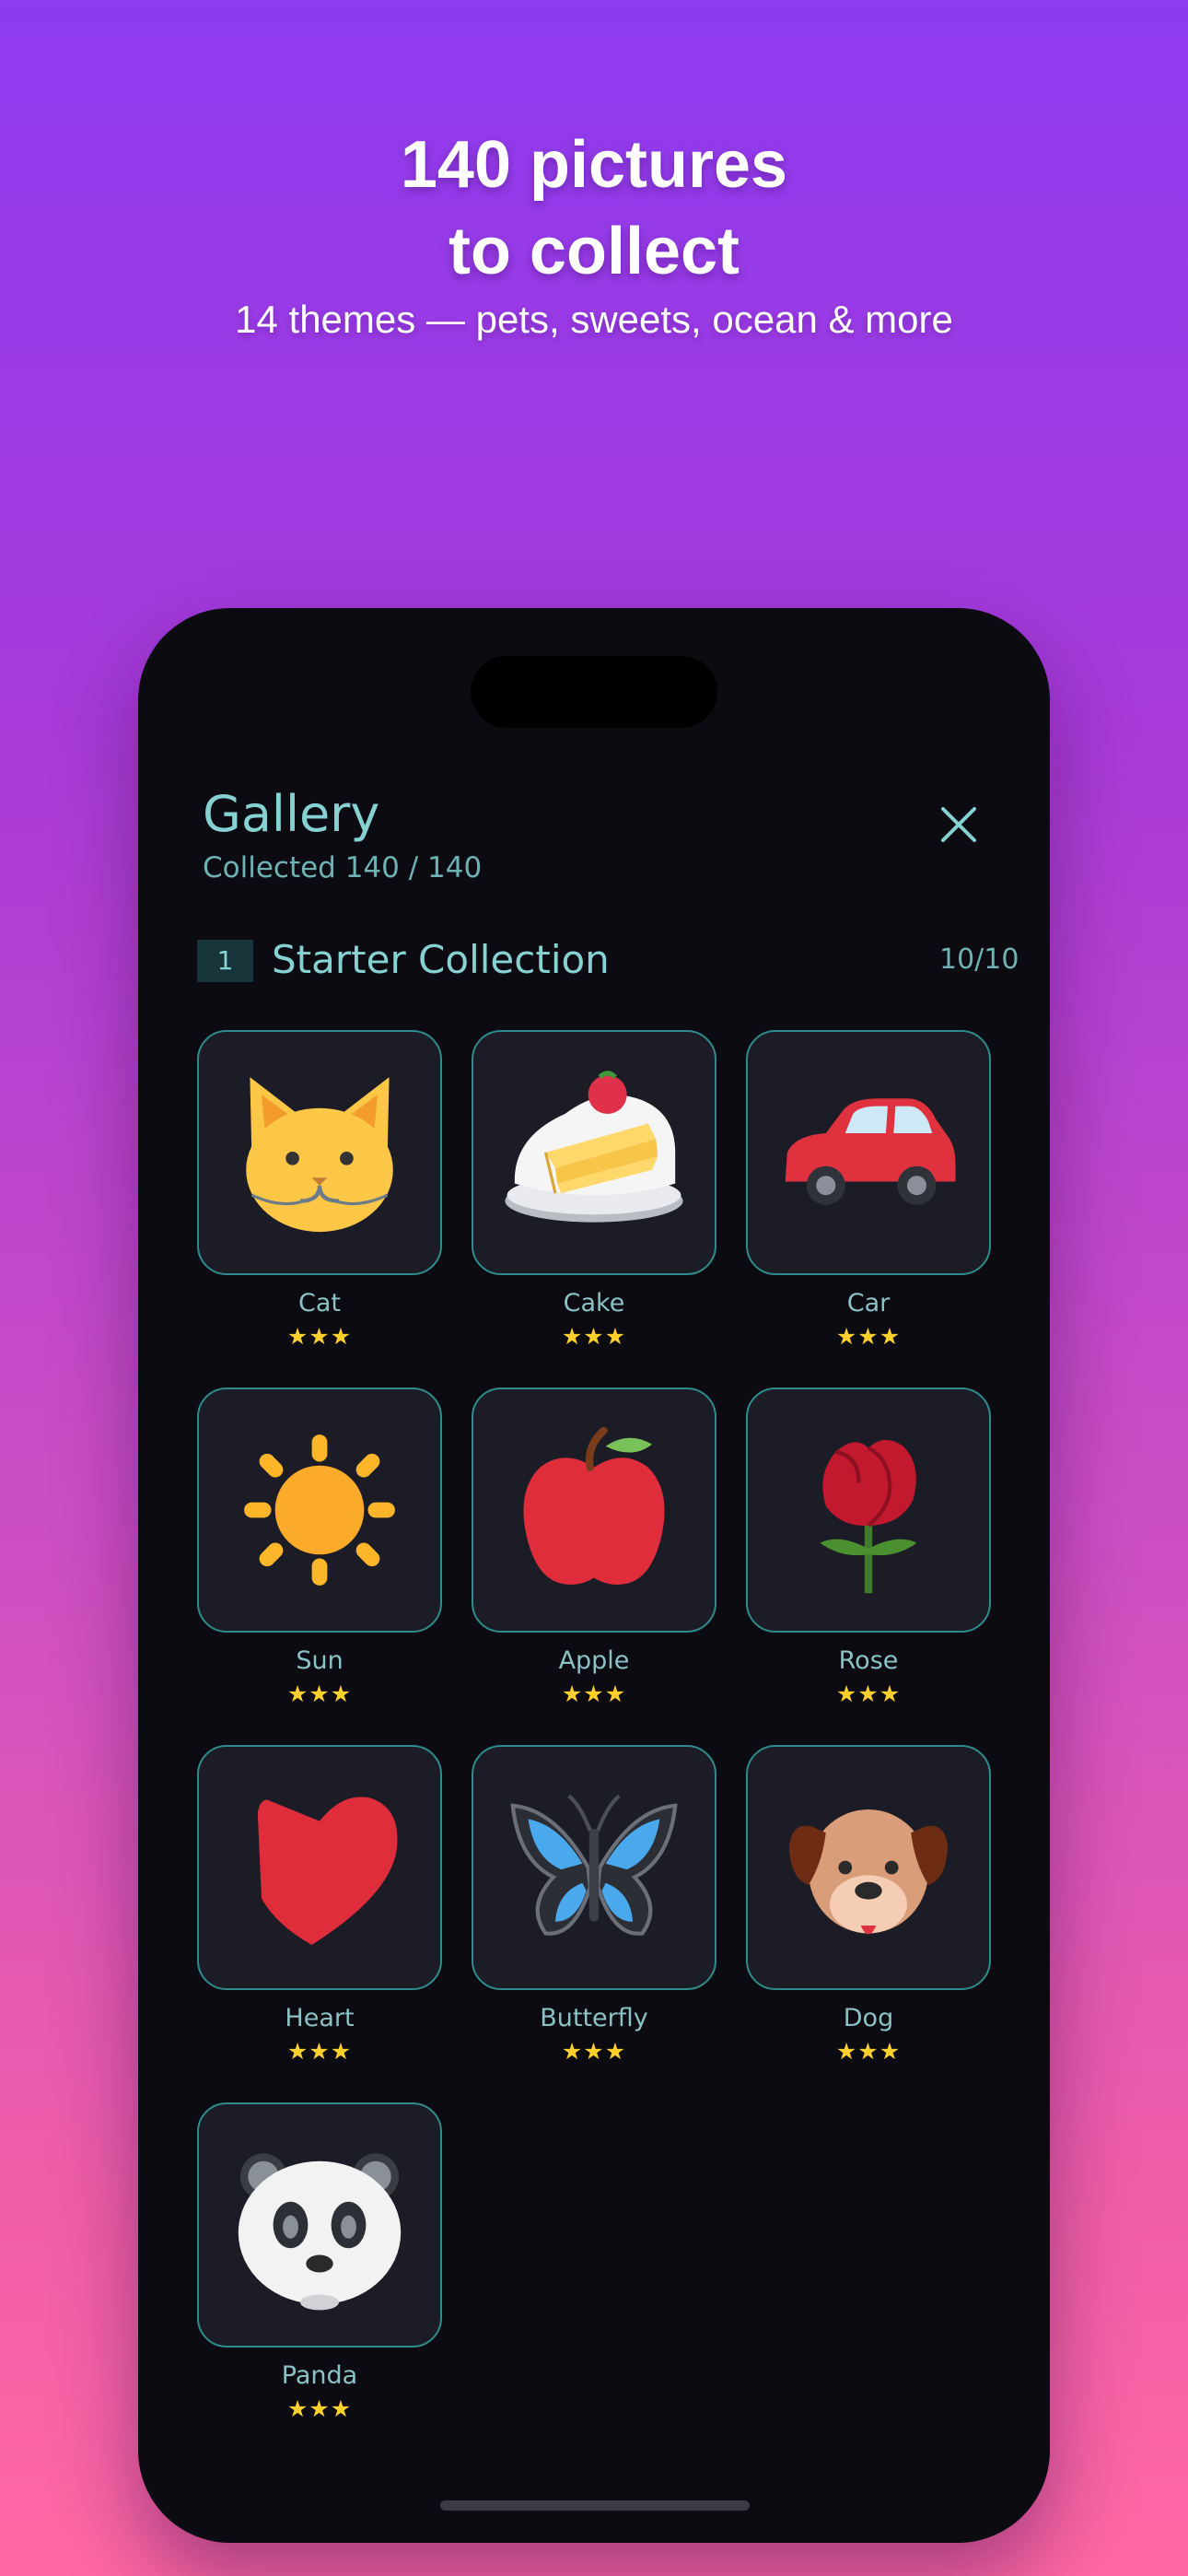 The height and width of the screenshot is (2576, 1188). I want to click on collected-count: Collected 140 / 140, so click(343, 867).